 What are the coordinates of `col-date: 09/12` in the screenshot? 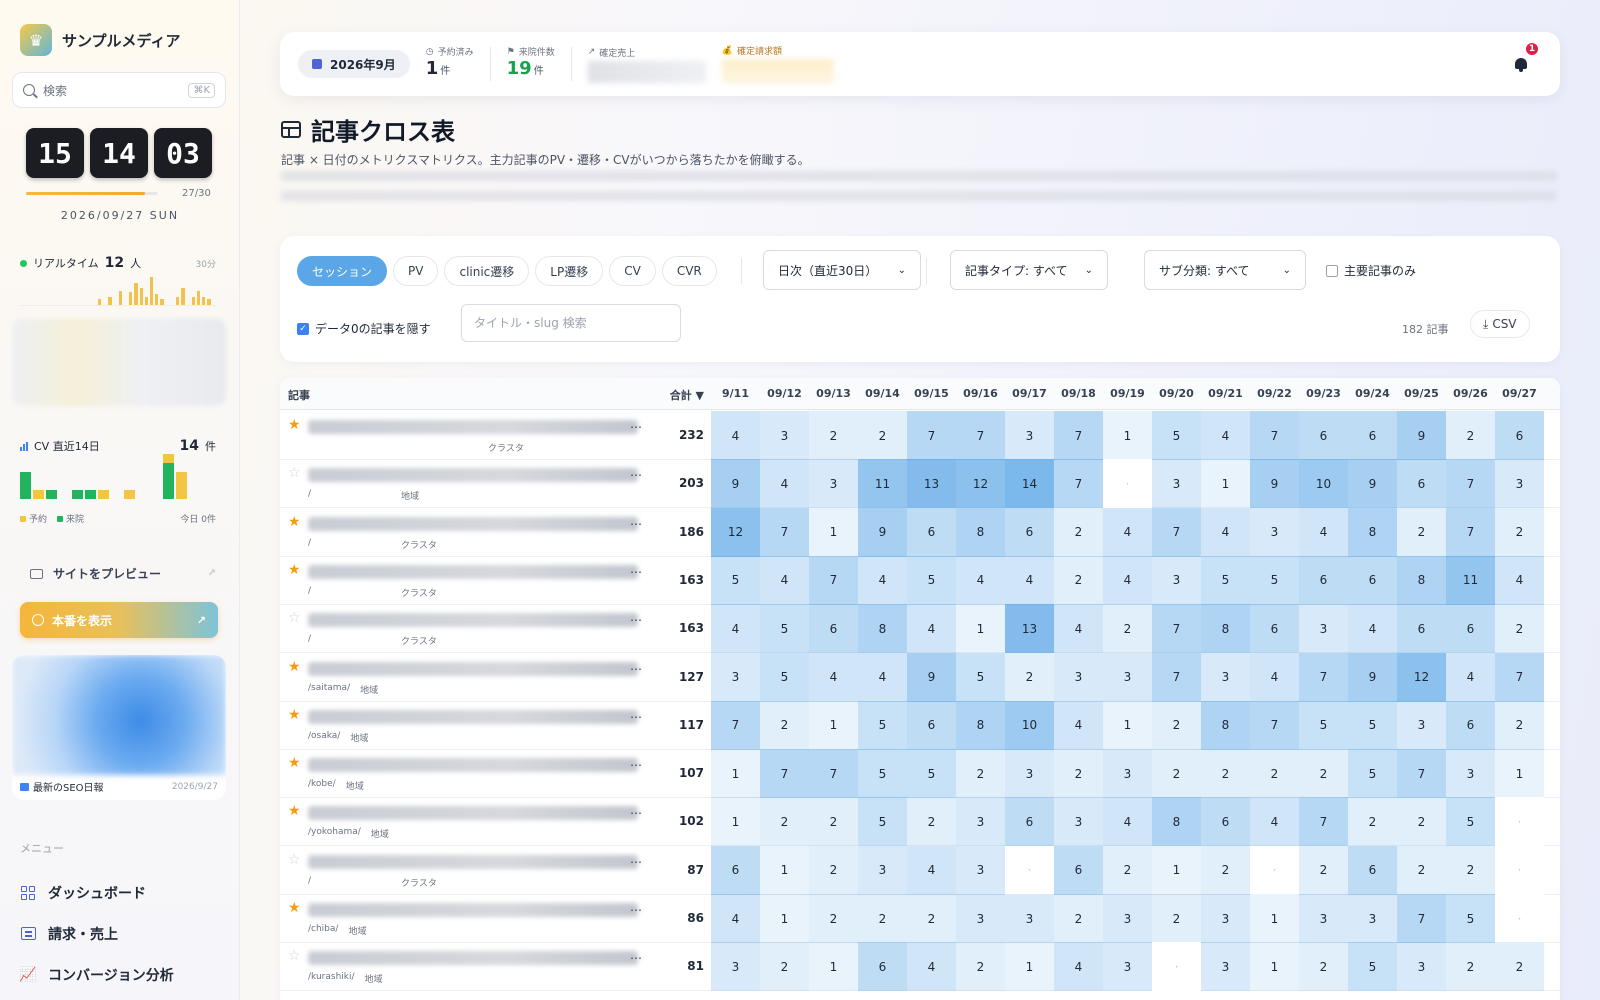 It's located at (784, 393).